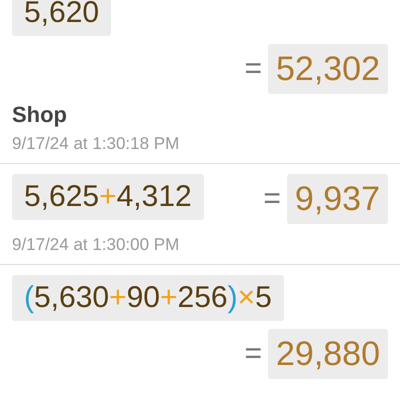  Describe the element at coordinates (148, 298) in the screenshot. I see `expression: (5,630+90+256)×5` at that location.